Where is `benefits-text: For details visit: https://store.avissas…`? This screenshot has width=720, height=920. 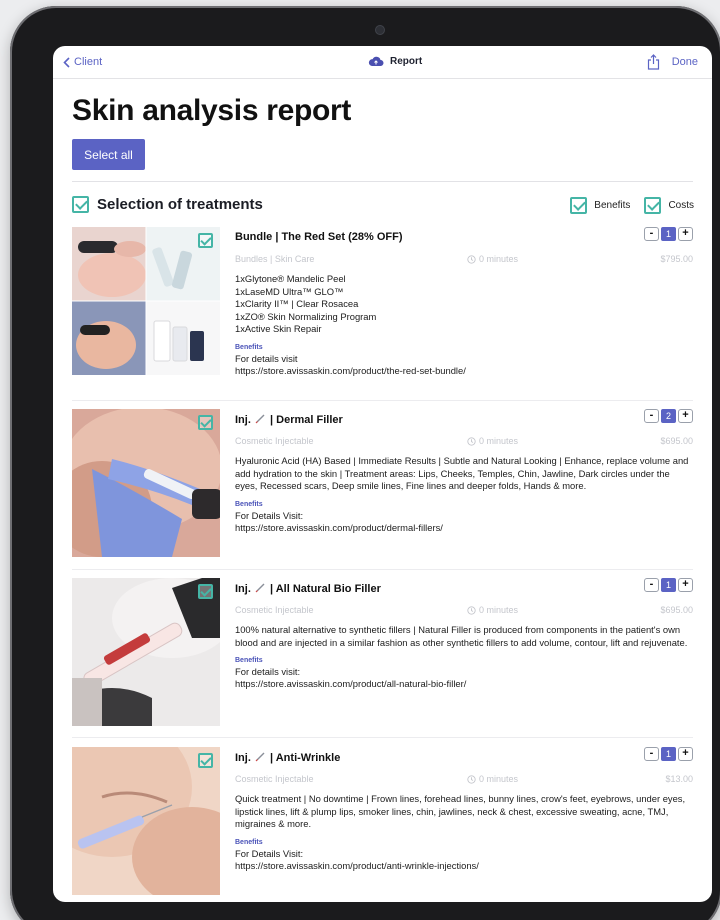 benefits-text: For details visit: https://store.avissas… is located at coordinates (351, 677).